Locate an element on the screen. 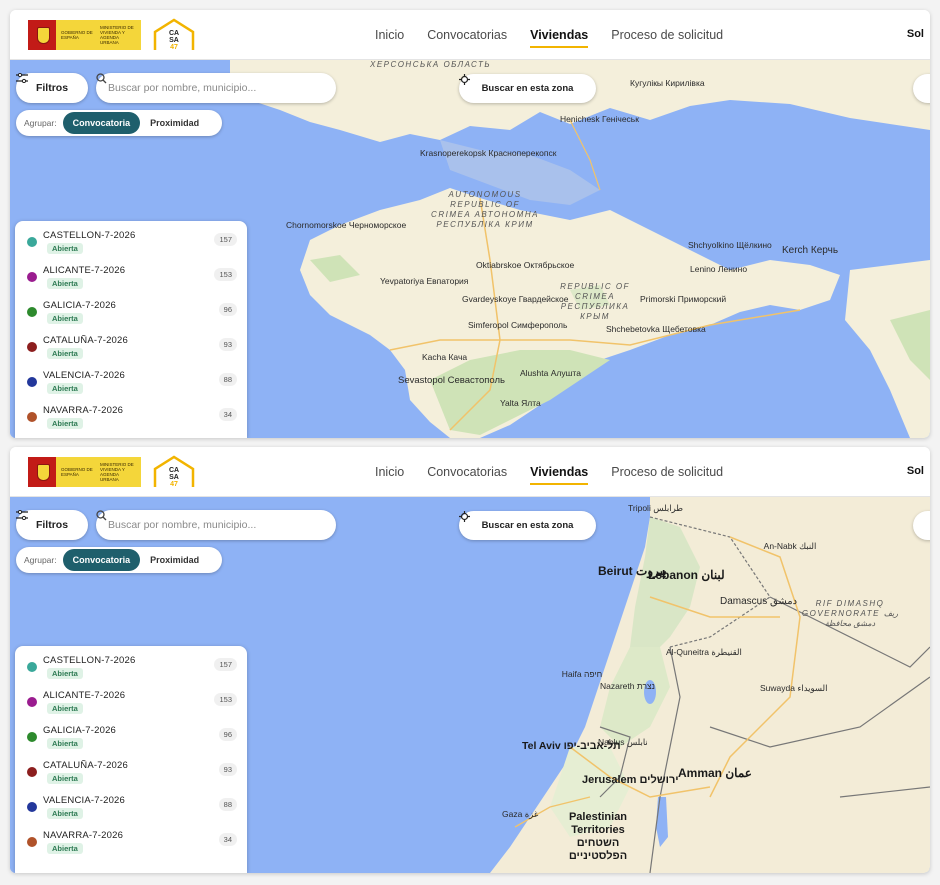  item-name: CATALUÑA-7-2026 is located at coordinates (86, 340).